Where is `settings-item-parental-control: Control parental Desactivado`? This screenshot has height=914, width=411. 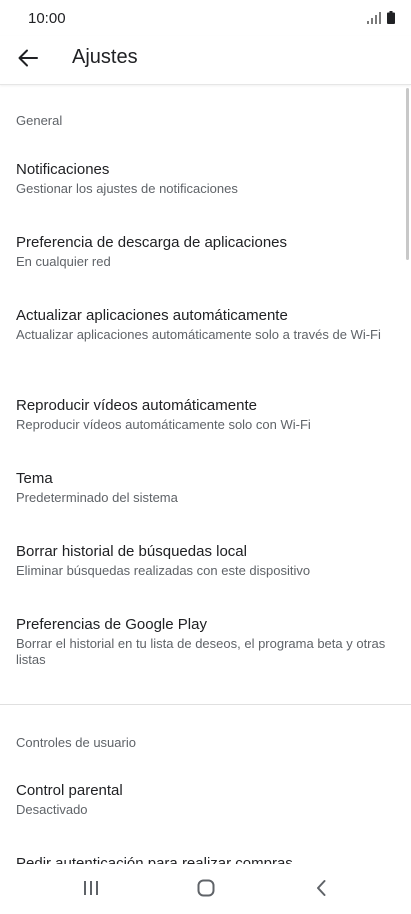
settings-item-parental-control: Control parental Desactivado is located at coordinates (201, 799).